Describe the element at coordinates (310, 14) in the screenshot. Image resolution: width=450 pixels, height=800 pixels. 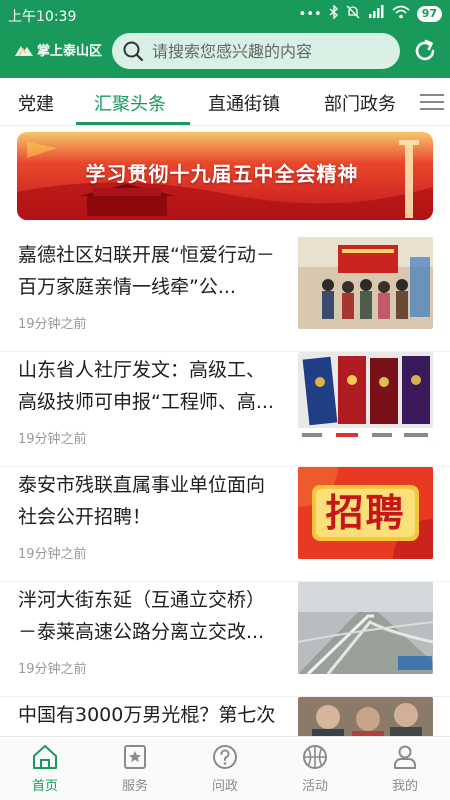
I see `more-dots-icon: •••` at that location.